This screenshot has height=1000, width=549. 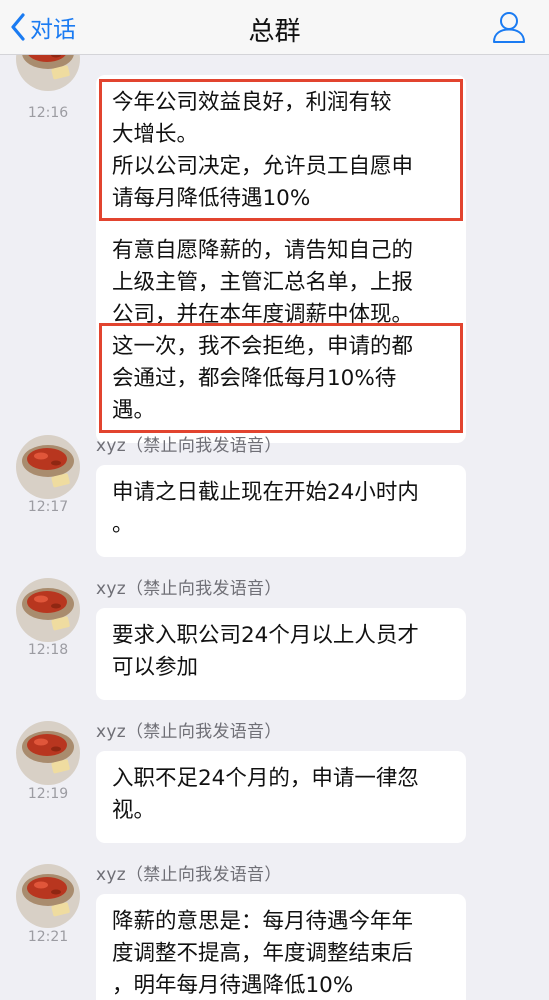 What do you see at coordinates (263, 953) in the screenshot?
I see `message-text-line: 度调整不提高，年度调整结束后` at bounding box center [263, 953].